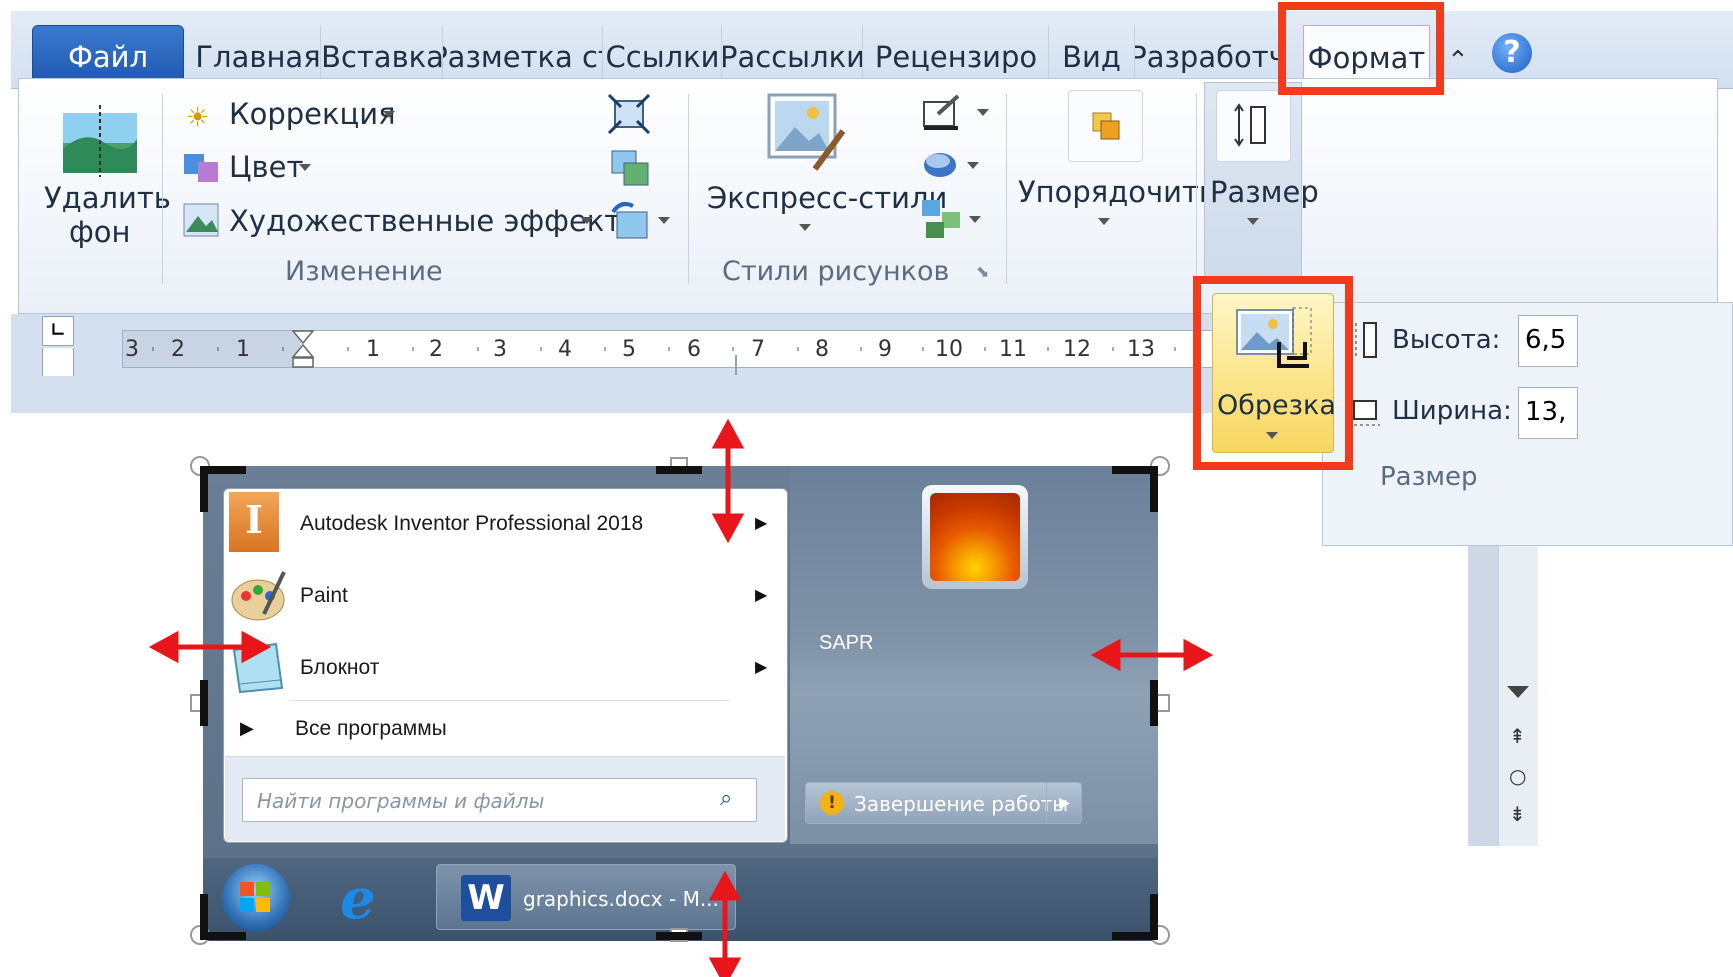 The height and width of the screenshot is (977, 1733). What do you see at coordinates (1273, 373) in the screenshot?
I see `highlight-crop-button` at bounding box center [1273, 373].